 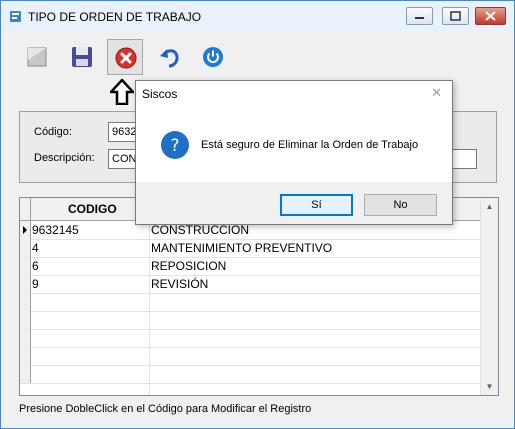 I want to click on cell-descripcion: REVISIÓN, so click(x=179, y=284).